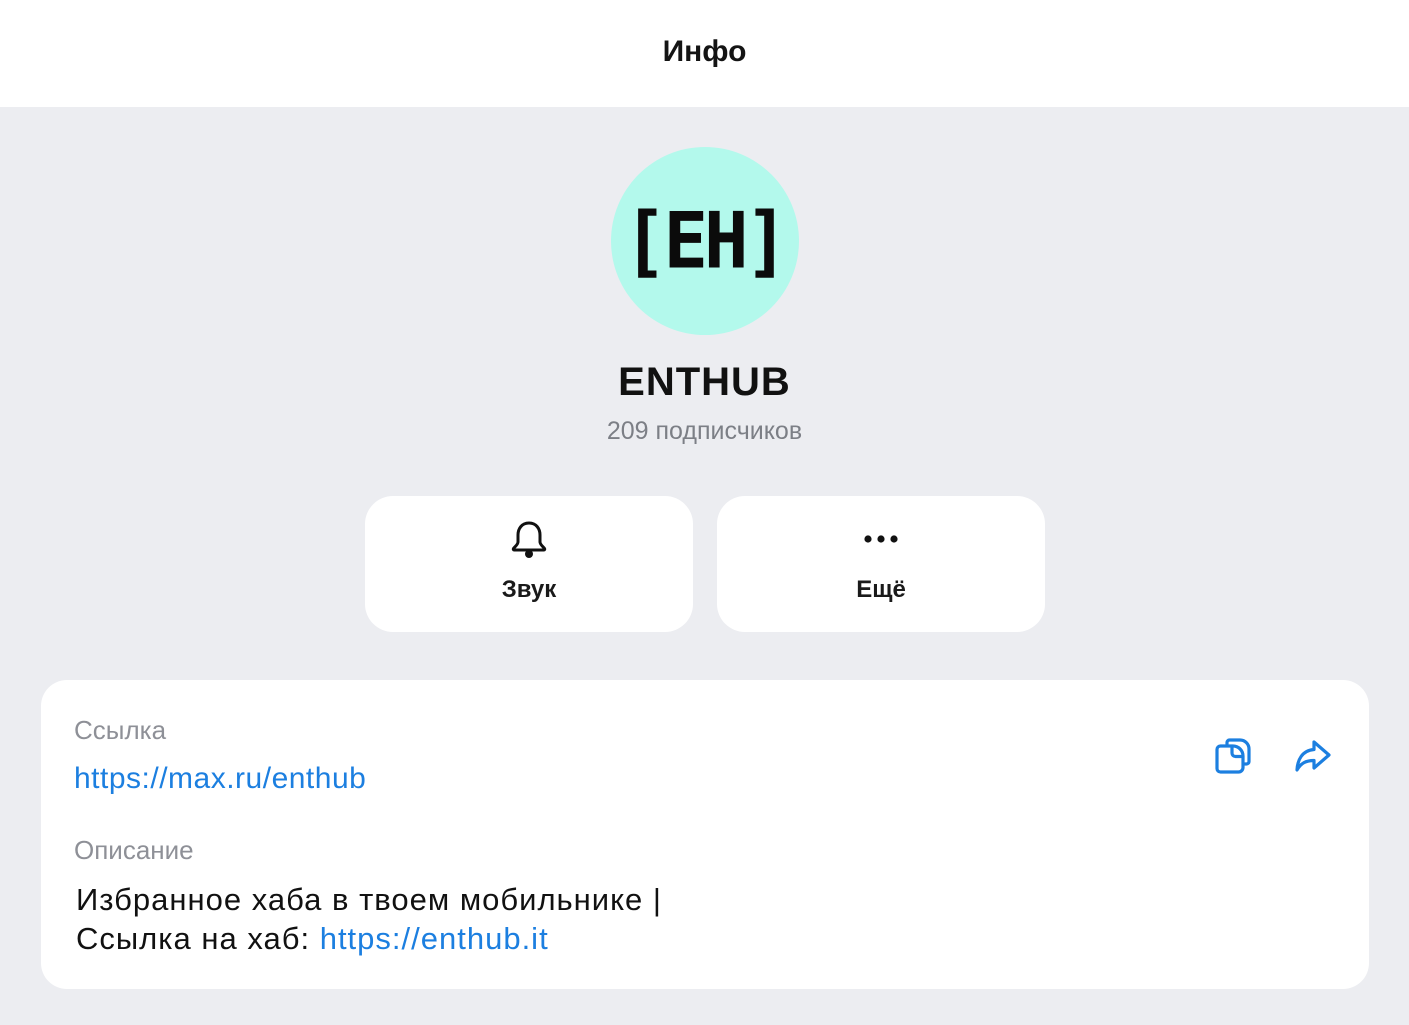 Image resolution: width=1409 pixels, height=1025 pixels. I want to click on avatar-logo-text: [EH], so click(705, 241).